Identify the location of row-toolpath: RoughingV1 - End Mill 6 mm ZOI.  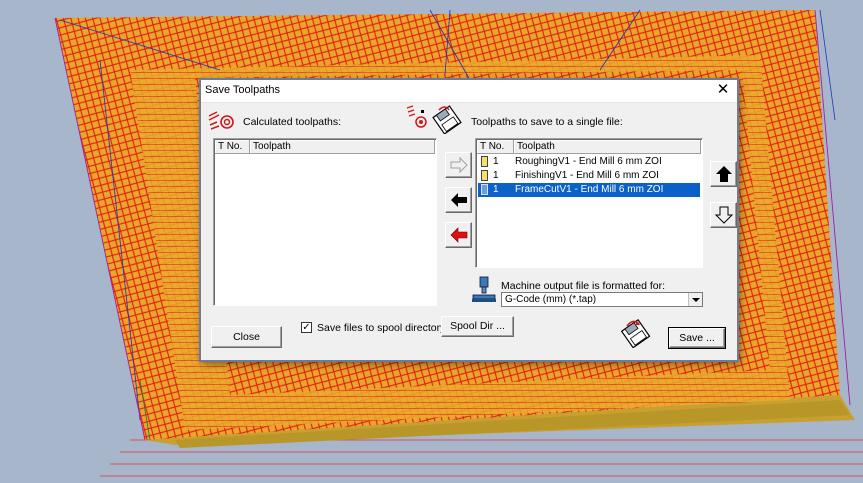
(588, 161).